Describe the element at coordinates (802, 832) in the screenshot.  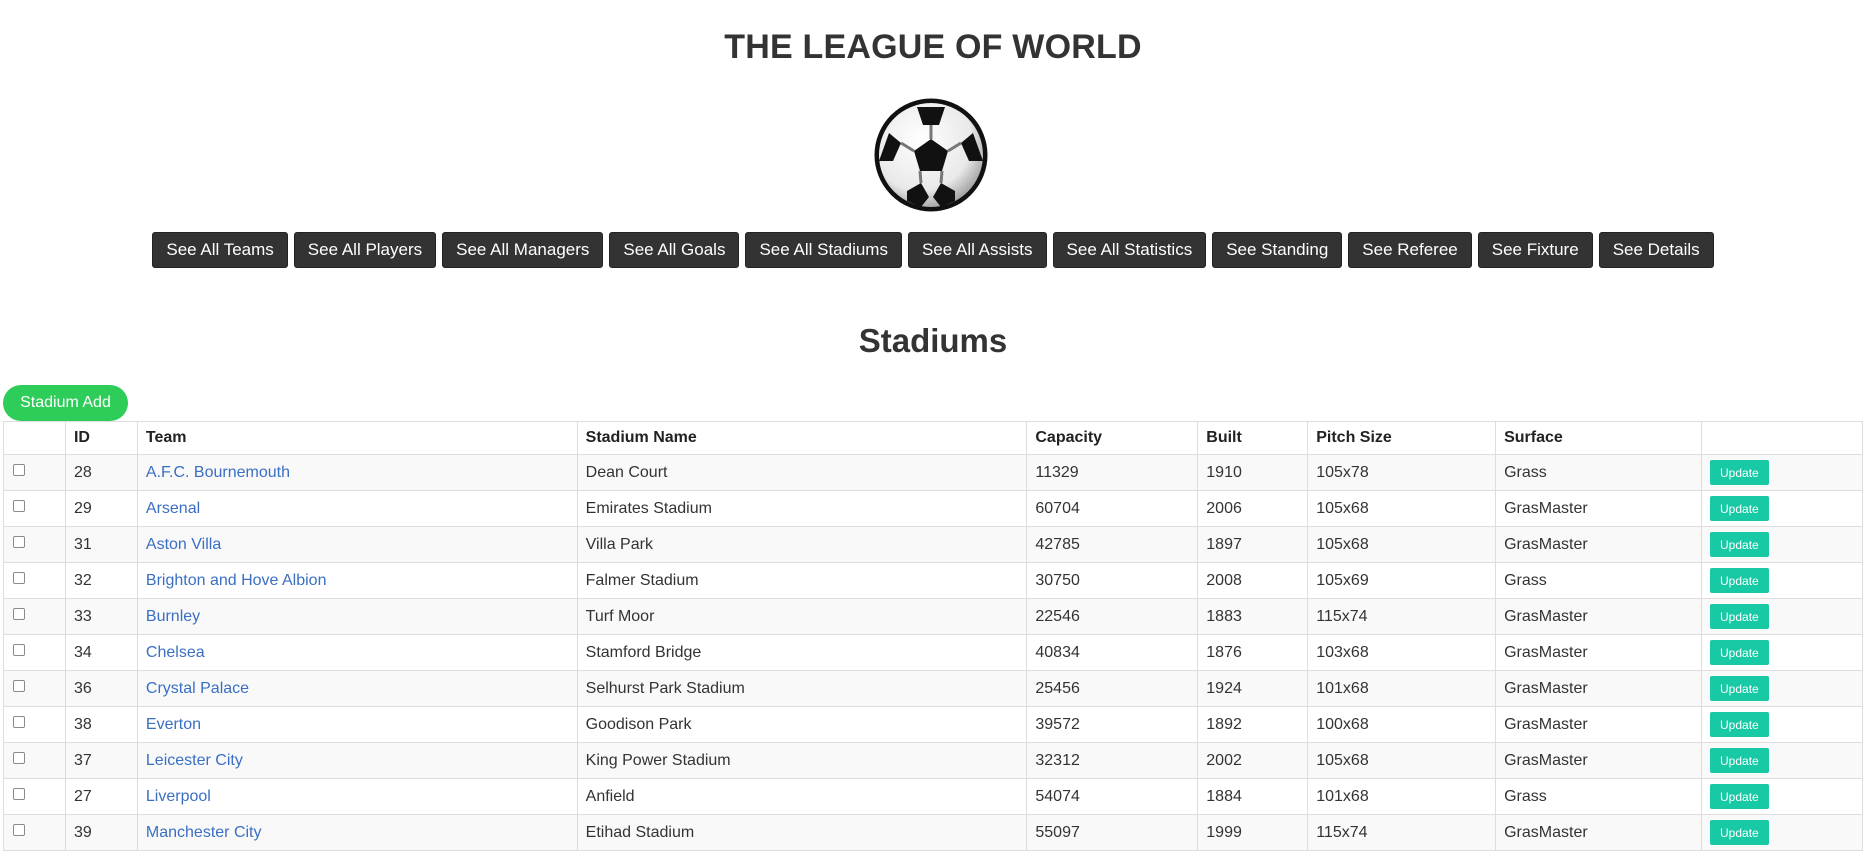
I see `stadium-name-cell: Etihad Stadium` at that location.